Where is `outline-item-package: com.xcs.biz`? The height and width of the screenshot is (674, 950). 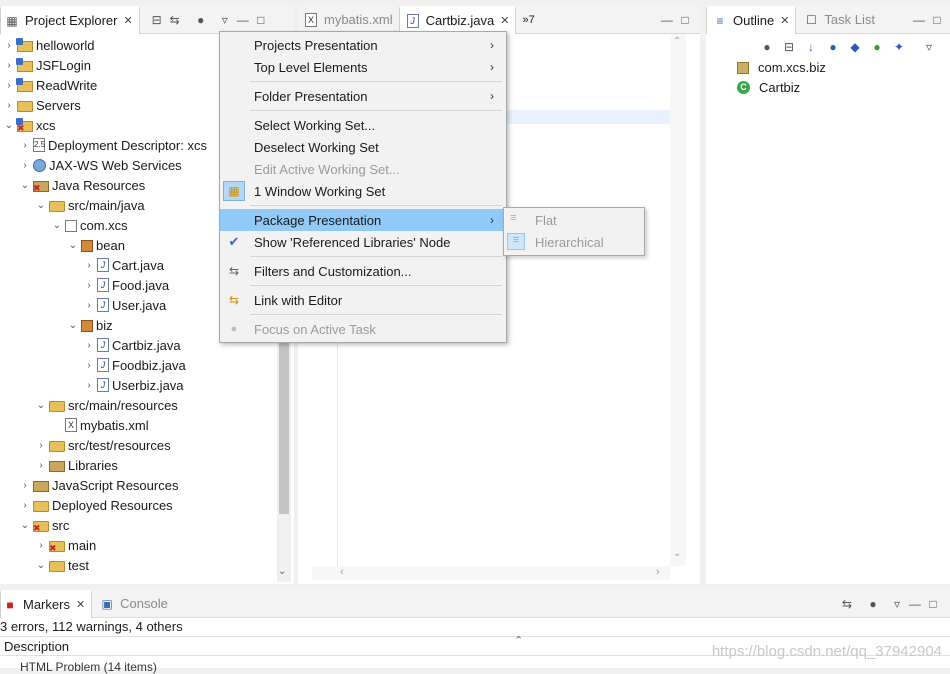
outline-item-package: com.xcs.biz is located at coordinates (781, 67).